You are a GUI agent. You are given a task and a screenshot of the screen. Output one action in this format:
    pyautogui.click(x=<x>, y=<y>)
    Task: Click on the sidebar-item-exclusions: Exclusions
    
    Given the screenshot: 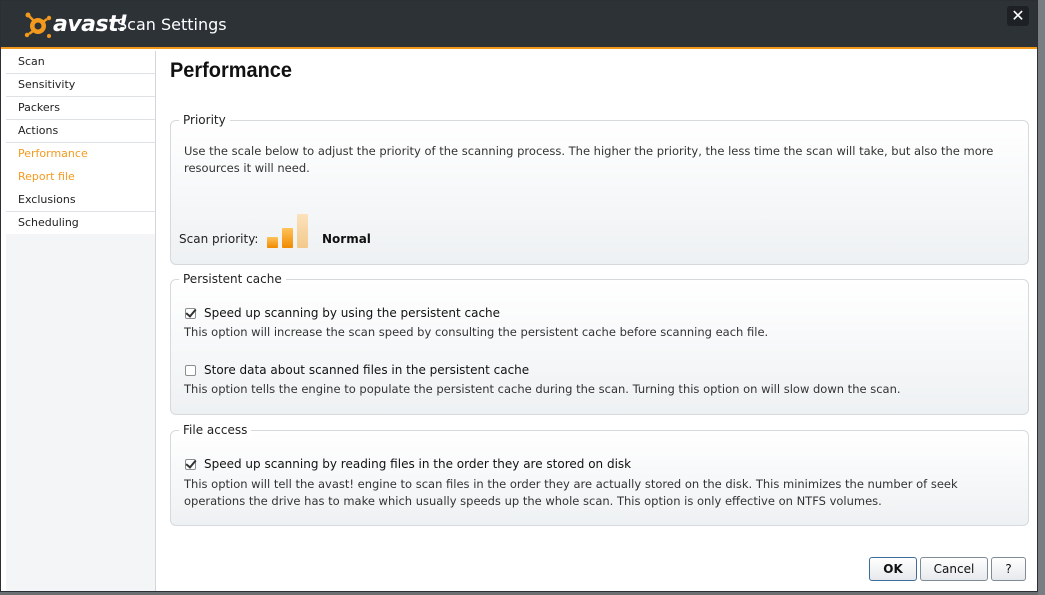 What is the action you would take?
    pyautogui.click(x=80, y=200)
    